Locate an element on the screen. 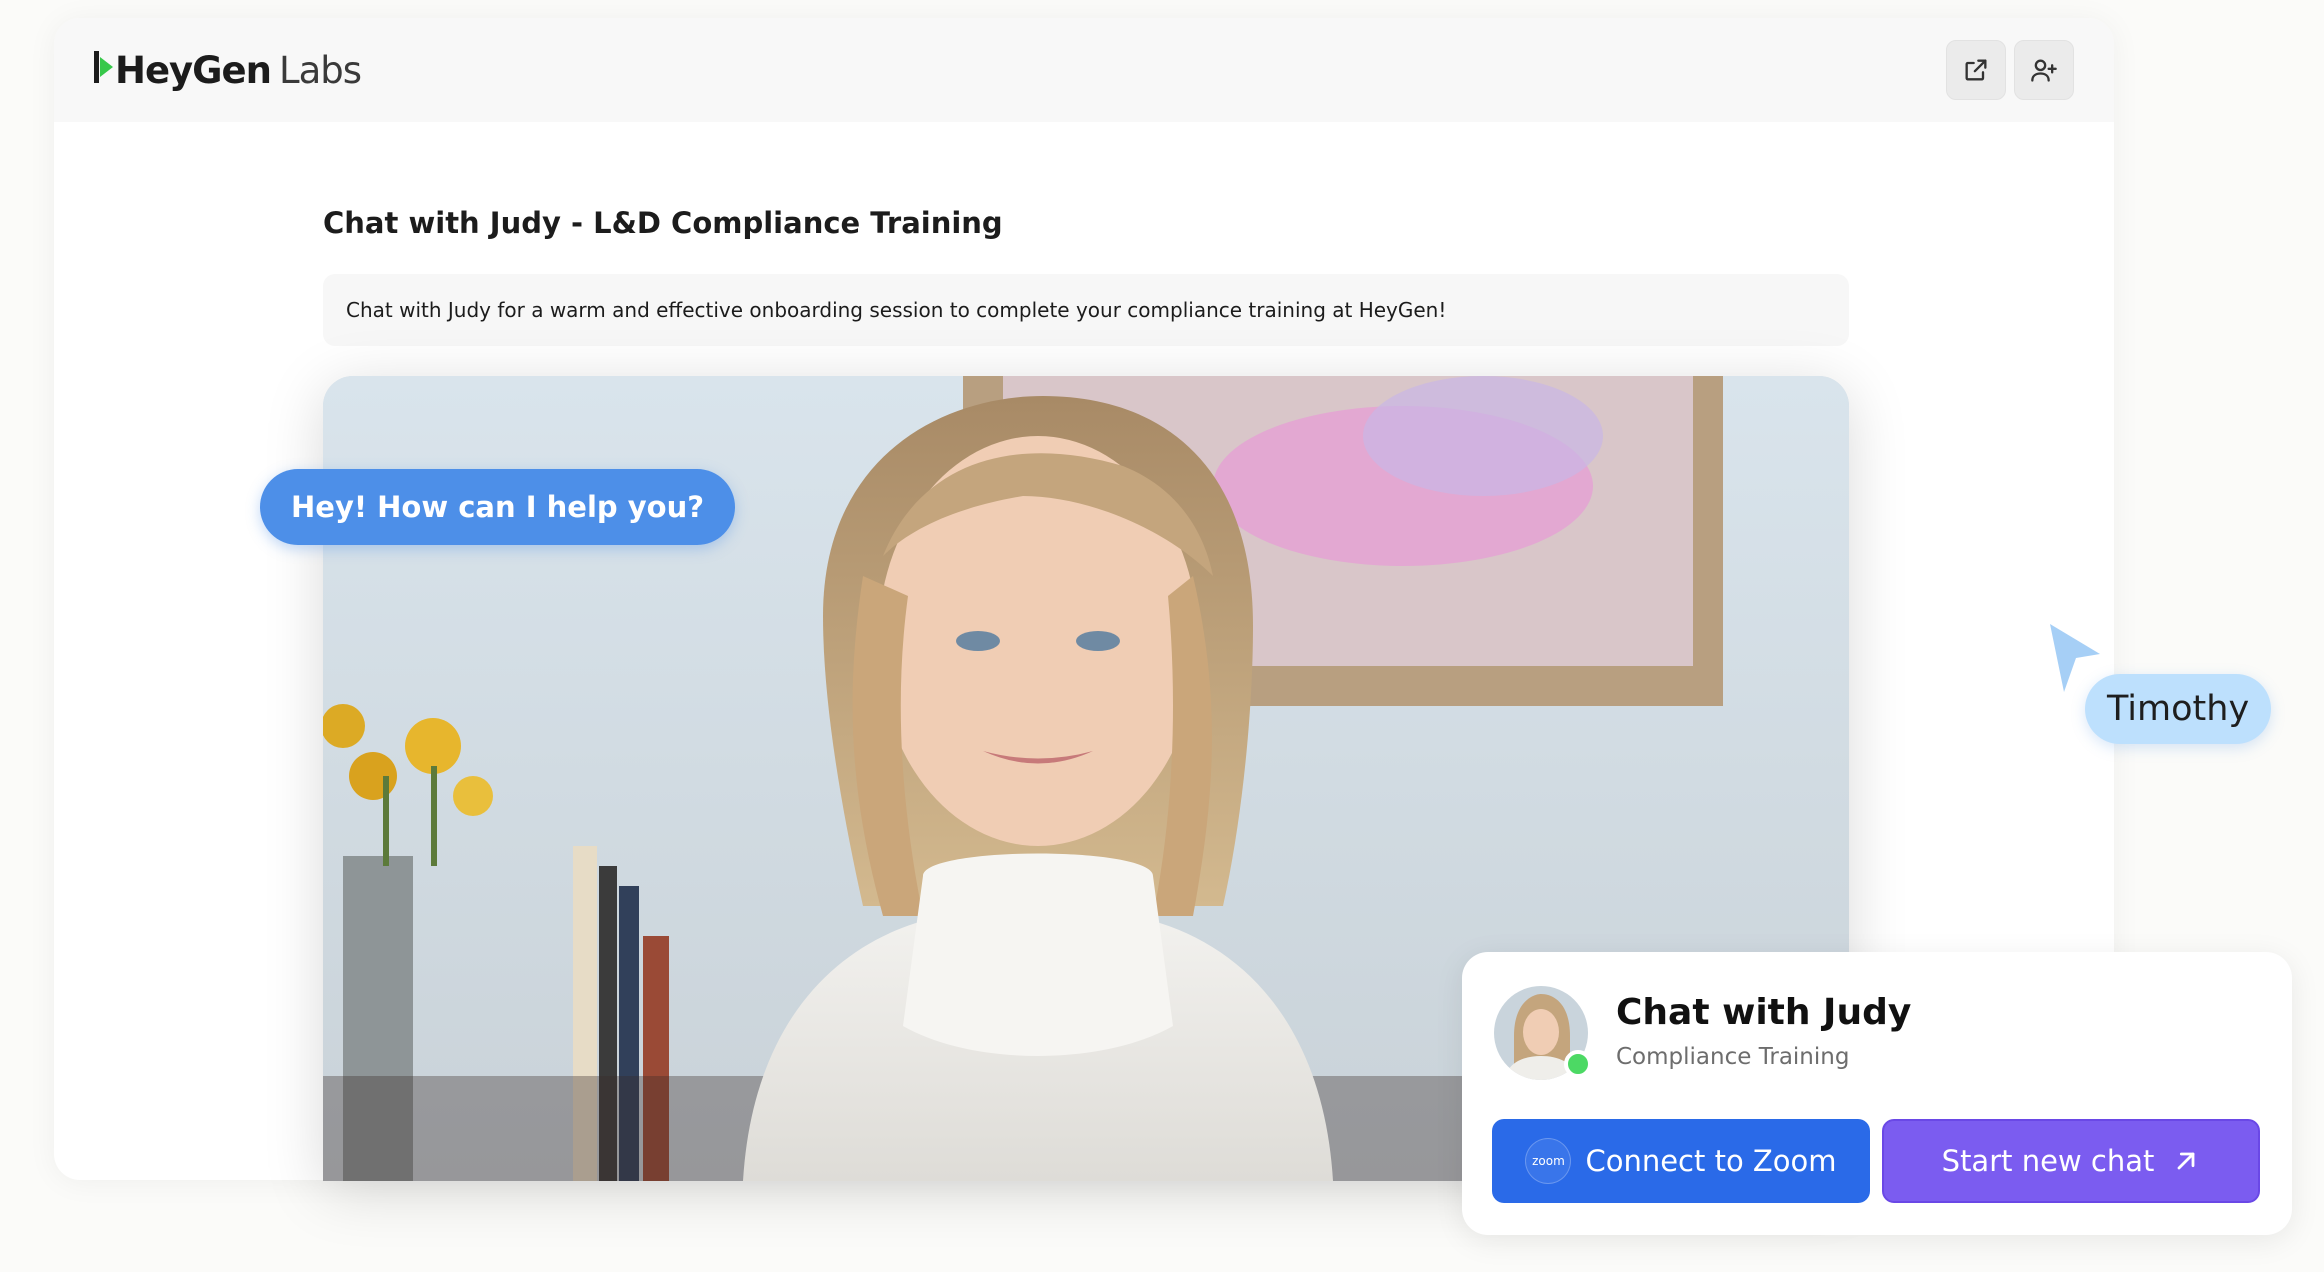  open-external-button is located at coordinates (1976, 70).